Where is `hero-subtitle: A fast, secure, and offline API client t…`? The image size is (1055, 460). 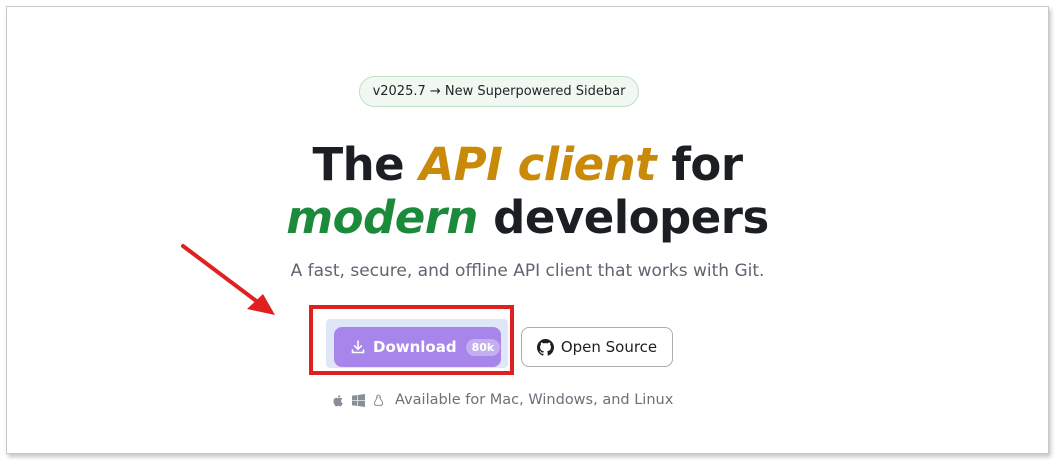
hero-subtitle: A fast, secure, and offline API client t… is located at coordinates (527, 271).